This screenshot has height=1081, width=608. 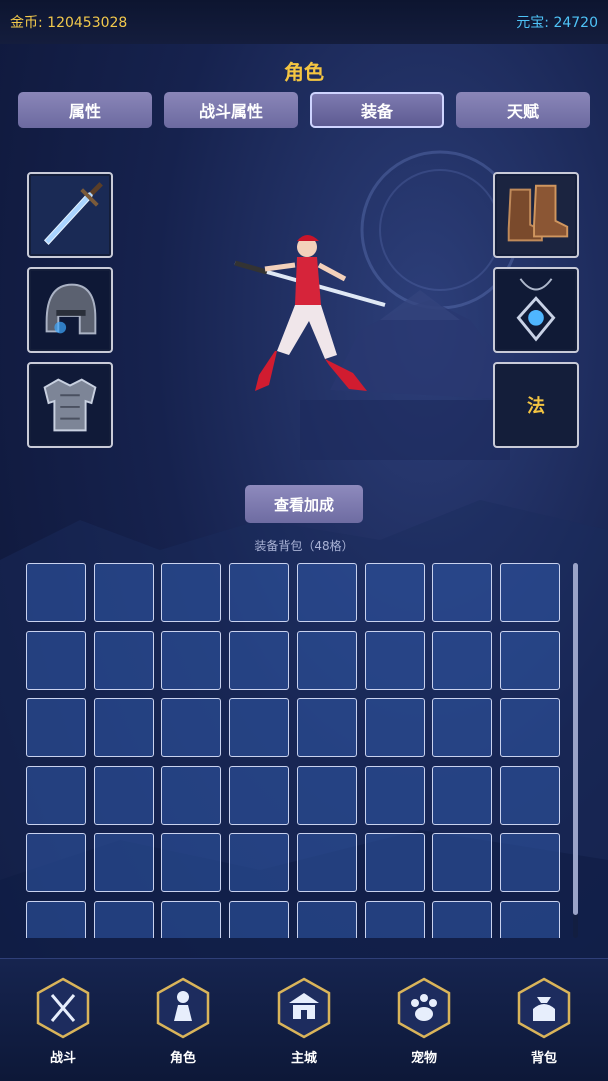 What do you see at coordinates (543, 1058) in the screenshot?
I see `nav-bag-label: 背包` at bounding box center [543, 1058].